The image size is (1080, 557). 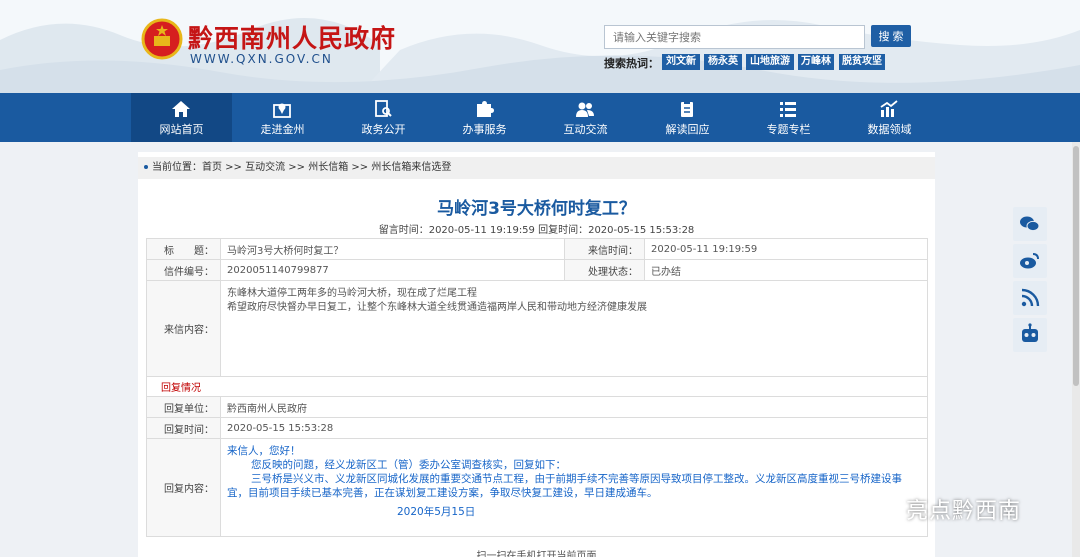 What do you see at coordinates (183, 487) in the screenshot?
I see `reply-content-label: 回复内容：` at bounding box center [183, 487].